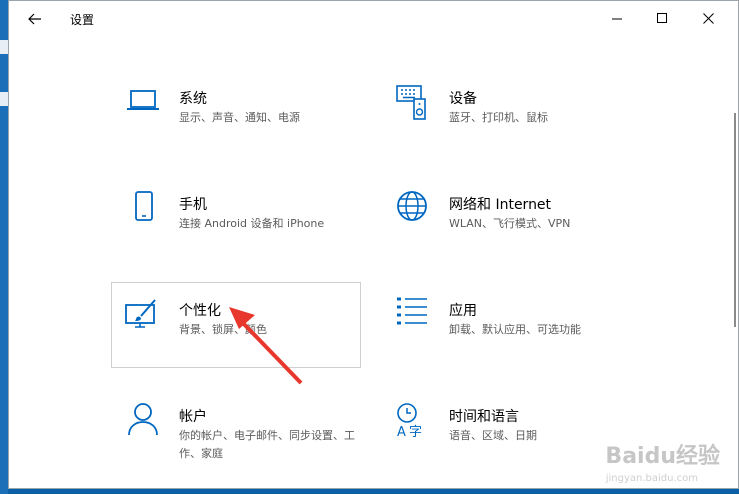 This screenshot has width=739, height=494. What do you see at coordinates (662, 456) in the screenshot?
I see `watermark-brand: Baidu经验` at bounding box center [662, 456].